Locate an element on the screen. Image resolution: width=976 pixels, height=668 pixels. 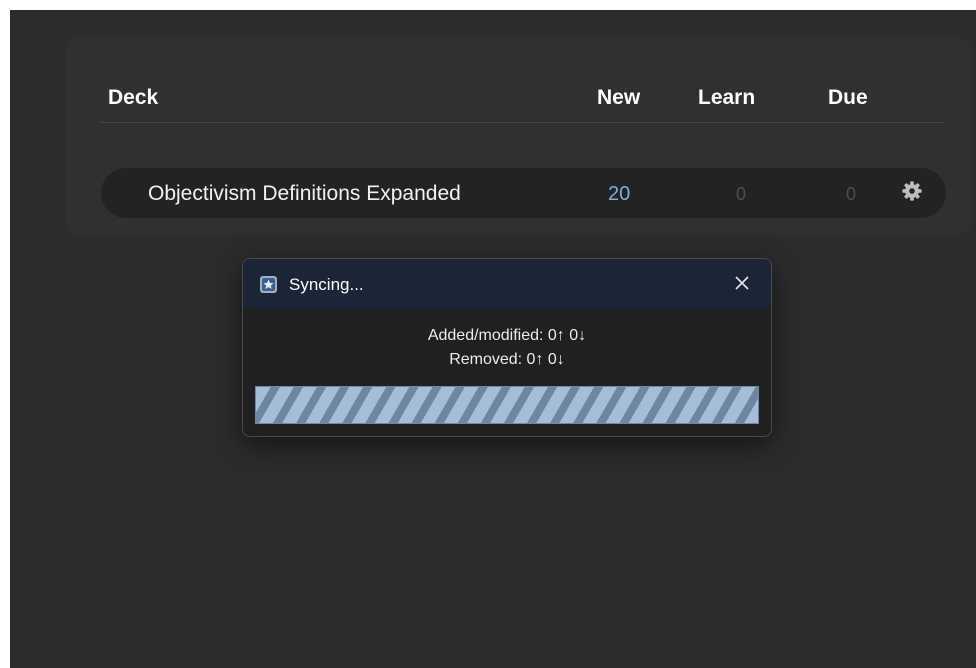
removed-status: Removed: 0↑ 0↓ is located at coordinates (507, 359).